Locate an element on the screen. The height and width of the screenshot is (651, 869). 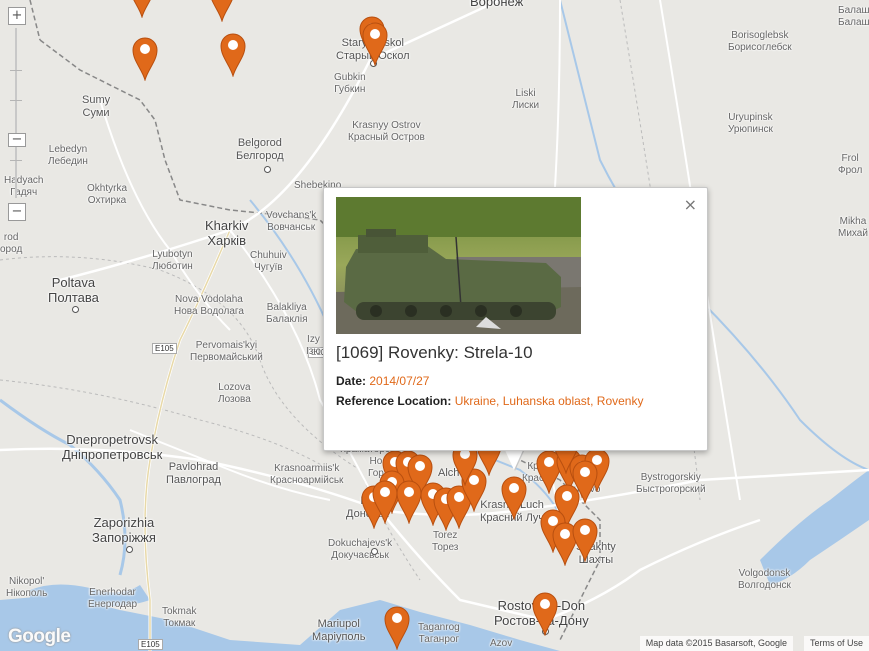
city-label: Lebedyn Лебедин is located at coordinates (68, 155).